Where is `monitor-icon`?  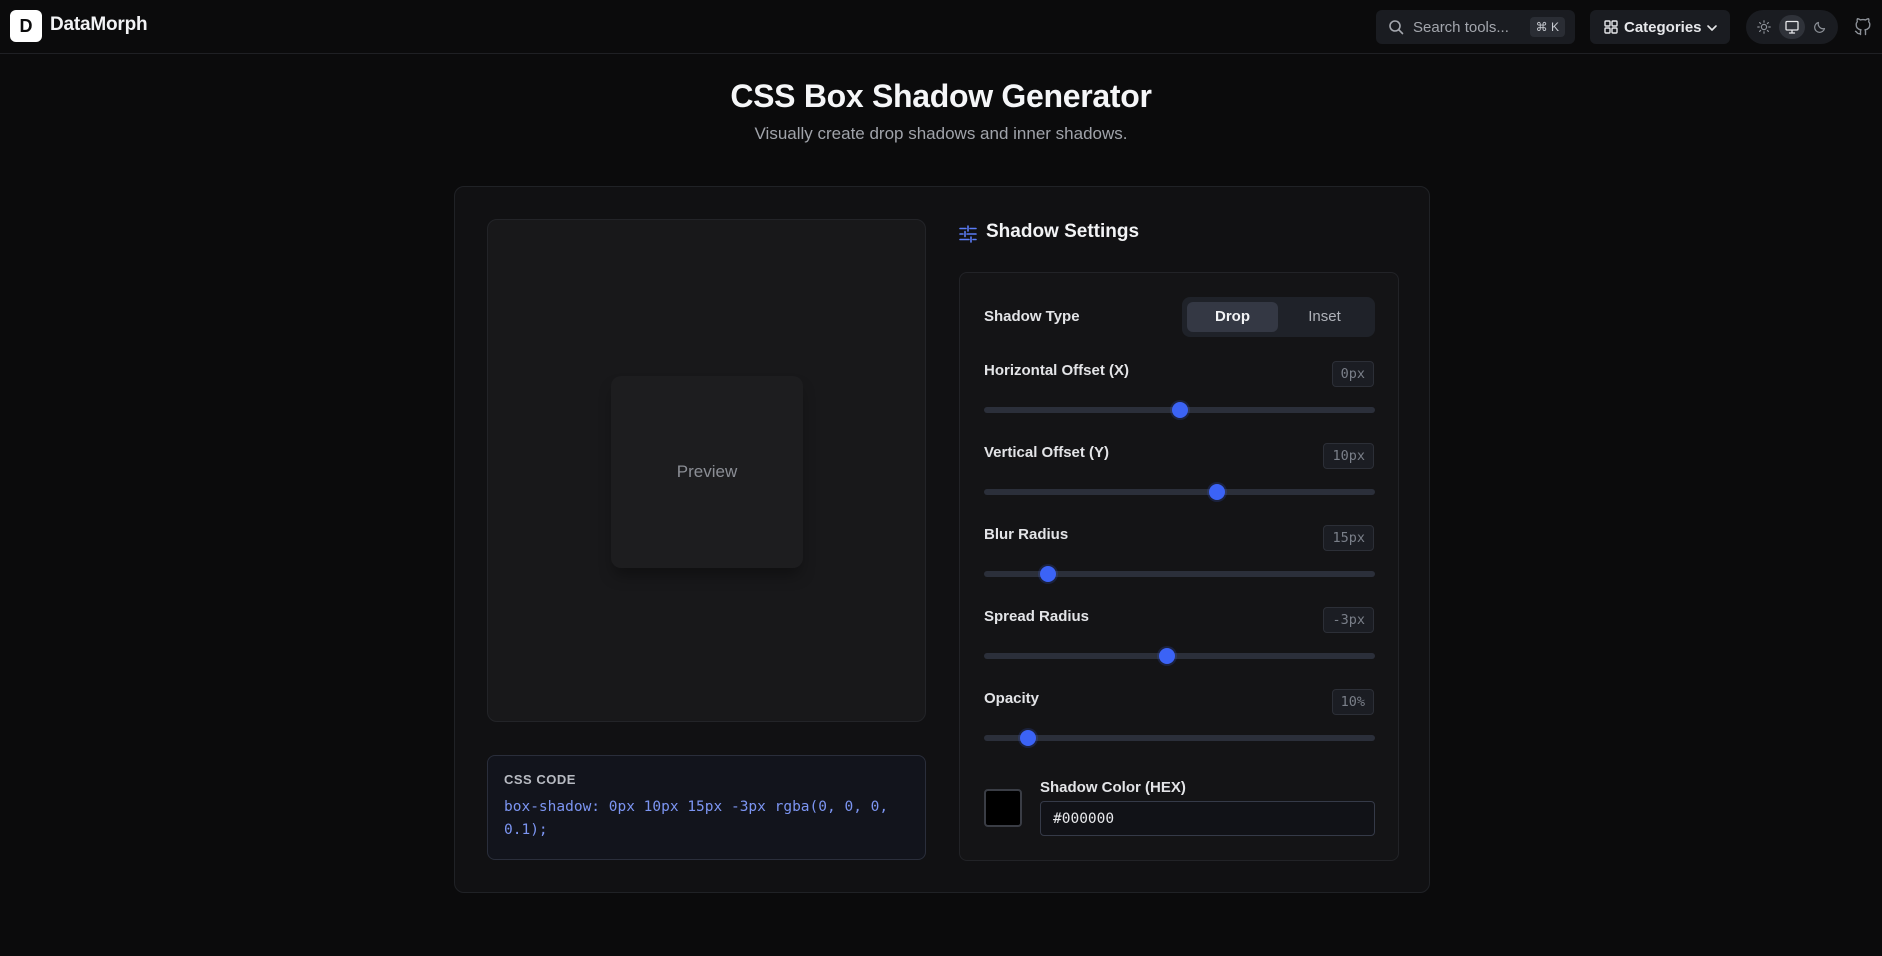
monitor-icon is located at coordinates (1792, 27).